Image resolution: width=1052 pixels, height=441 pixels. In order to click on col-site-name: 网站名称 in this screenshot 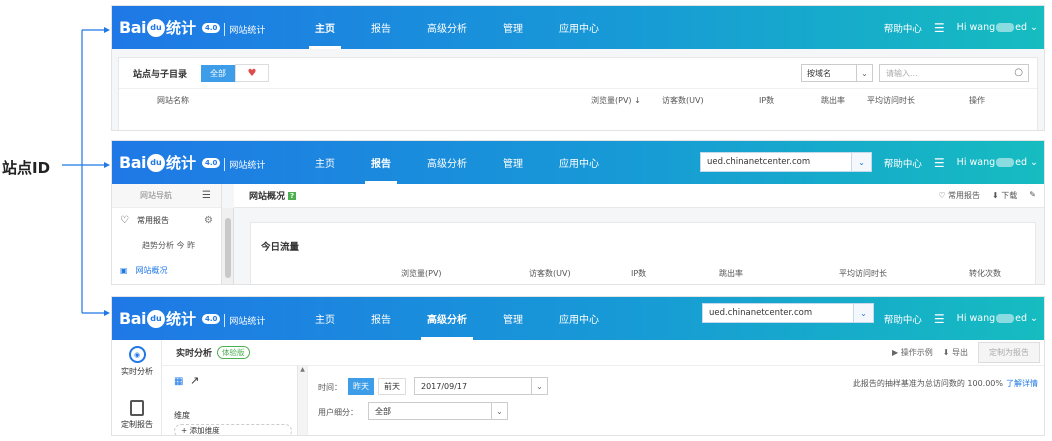, I will do `click(173, 100)`.